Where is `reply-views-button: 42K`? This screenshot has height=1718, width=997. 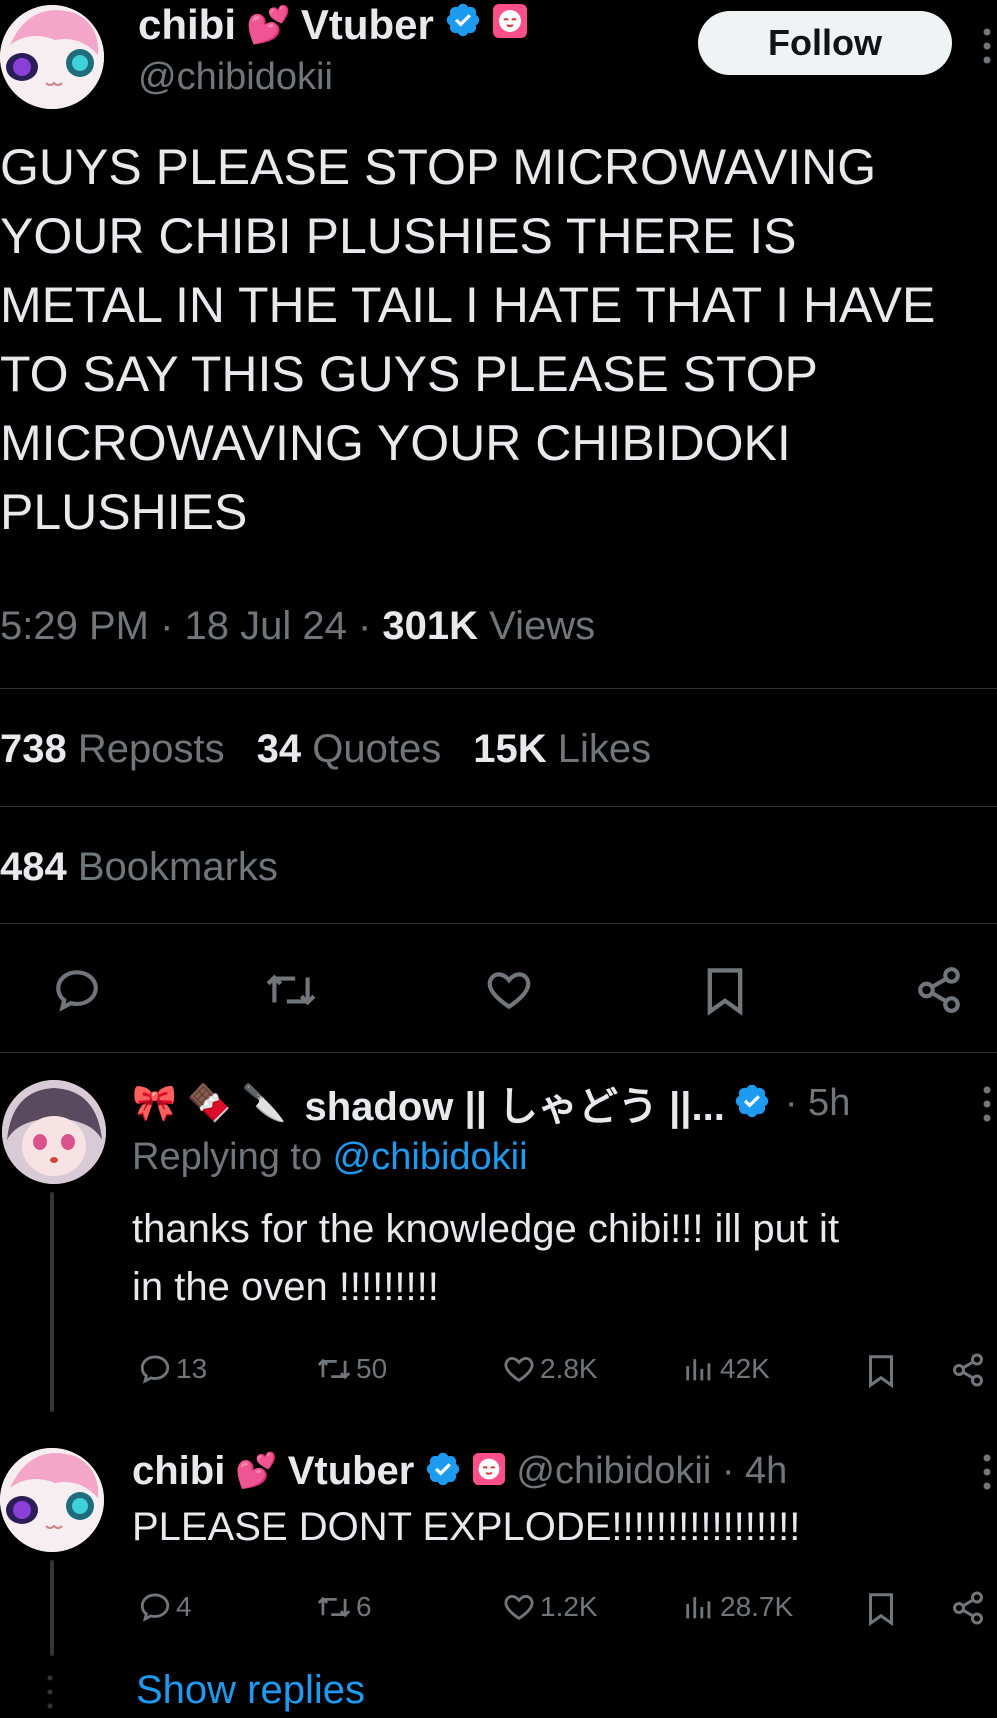
reply-views-button: 42K is located at coordinates (726, 1369).